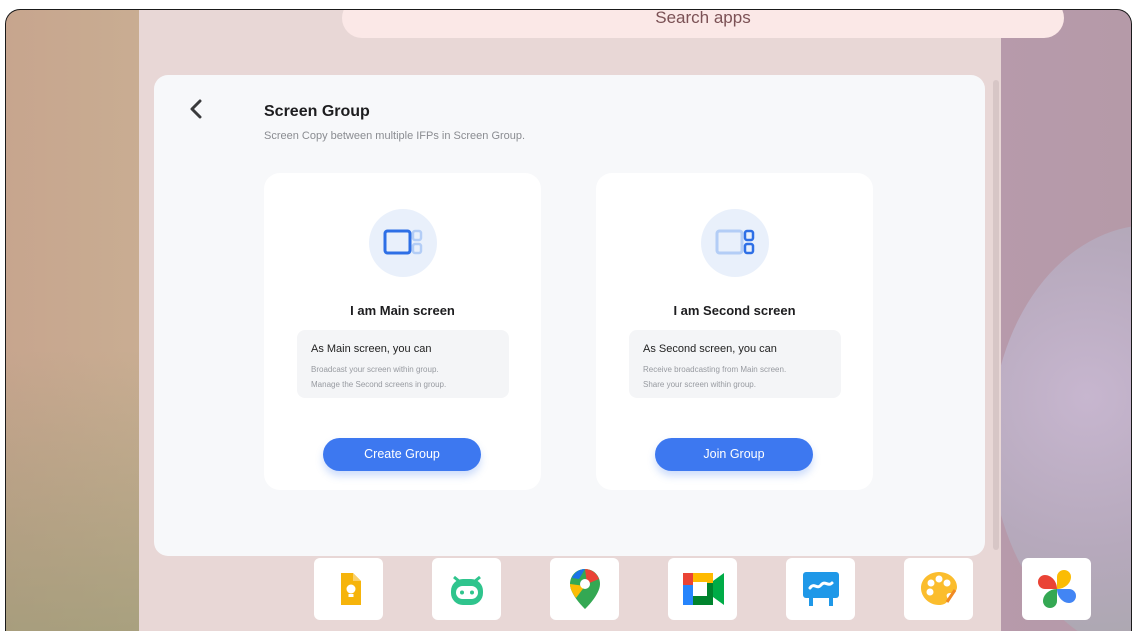 The height and width of the screenshot is (631, 1132). I want to click on app-dock, so click(709, 589).